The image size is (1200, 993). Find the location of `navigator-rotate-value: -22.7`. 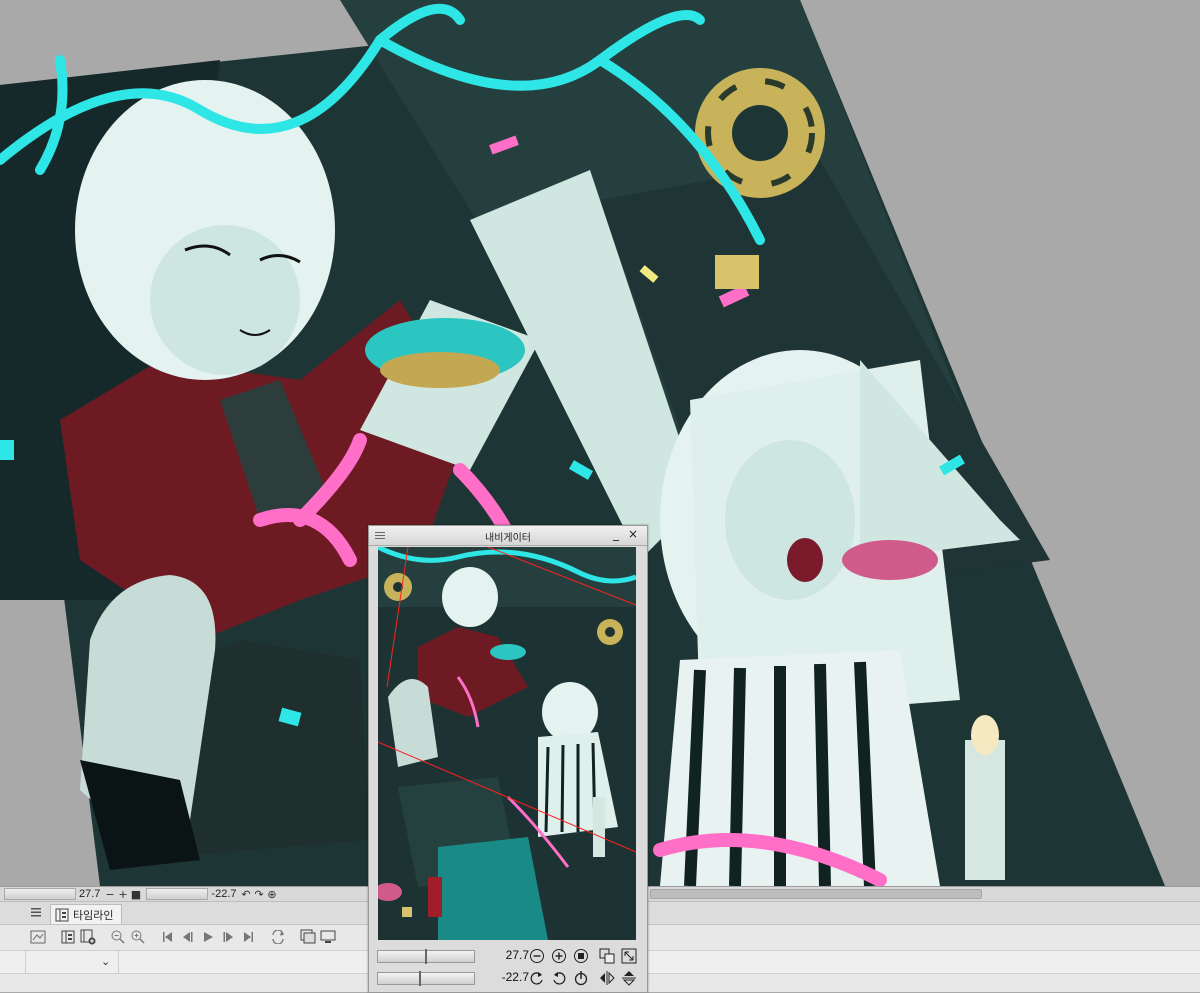

navigator-rotate-value: -22.7 is located at coordinates (515, 977).